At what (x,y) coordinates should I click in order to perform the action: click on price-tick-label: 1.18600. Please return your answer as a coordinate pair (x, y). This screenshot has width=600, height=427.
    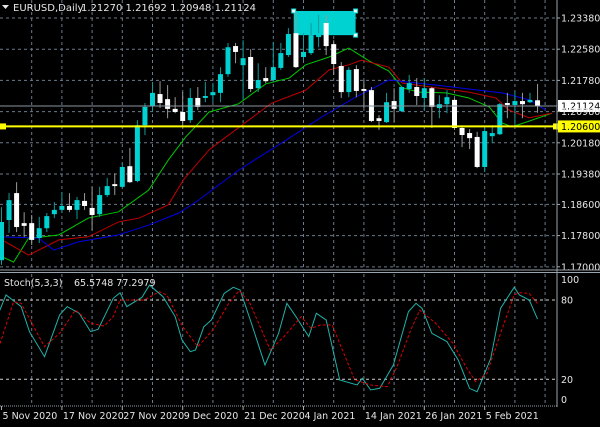
    Looking at the image, I should click on (580, 205).